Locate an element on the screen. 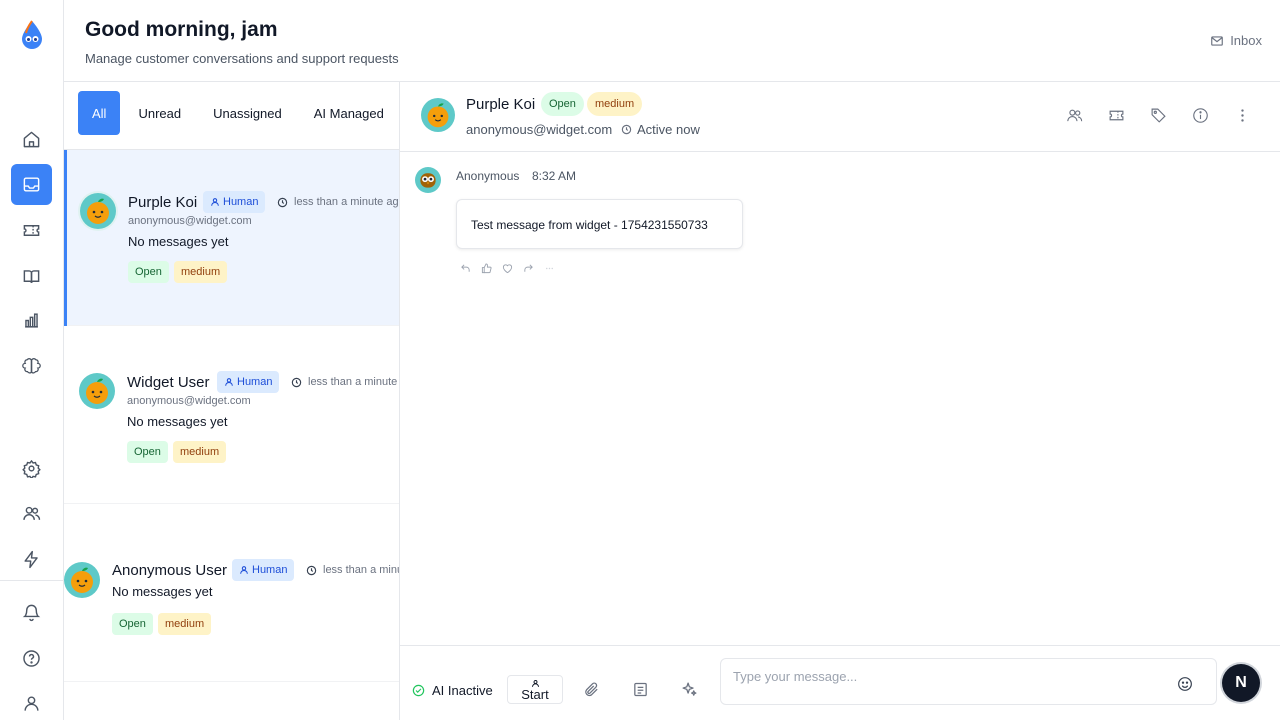 The height and width of the screenshot is (720, 1280). chat-contact-name: Purple Koi is located at coordinates (501, 104).